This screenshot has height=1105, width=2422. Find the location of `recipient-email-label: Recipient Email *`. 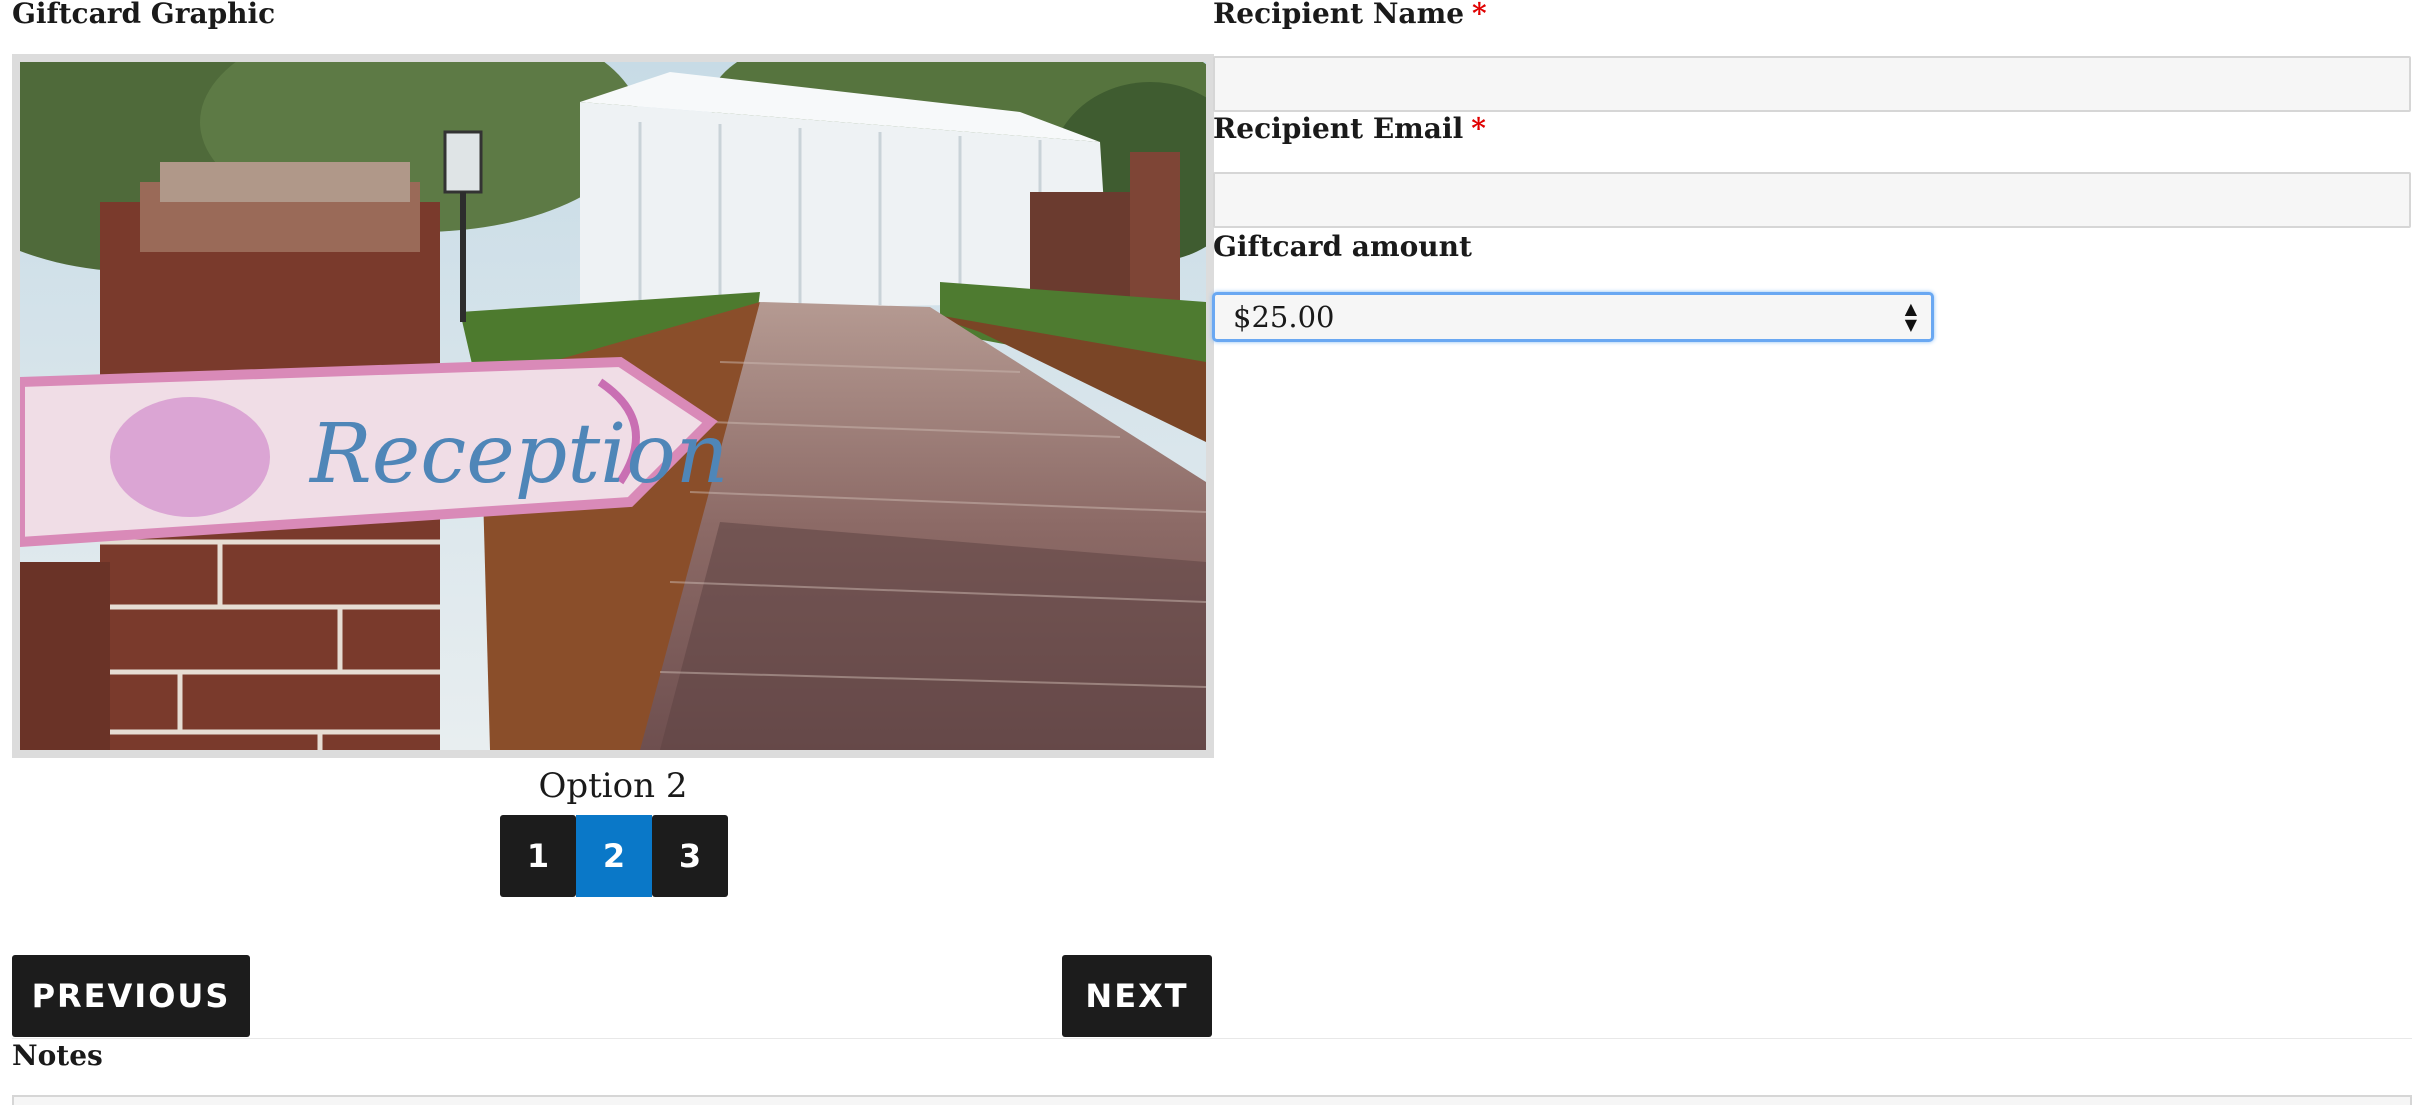

recipient-email-label: Recipient Email * is located at coordinates (1349, 129).